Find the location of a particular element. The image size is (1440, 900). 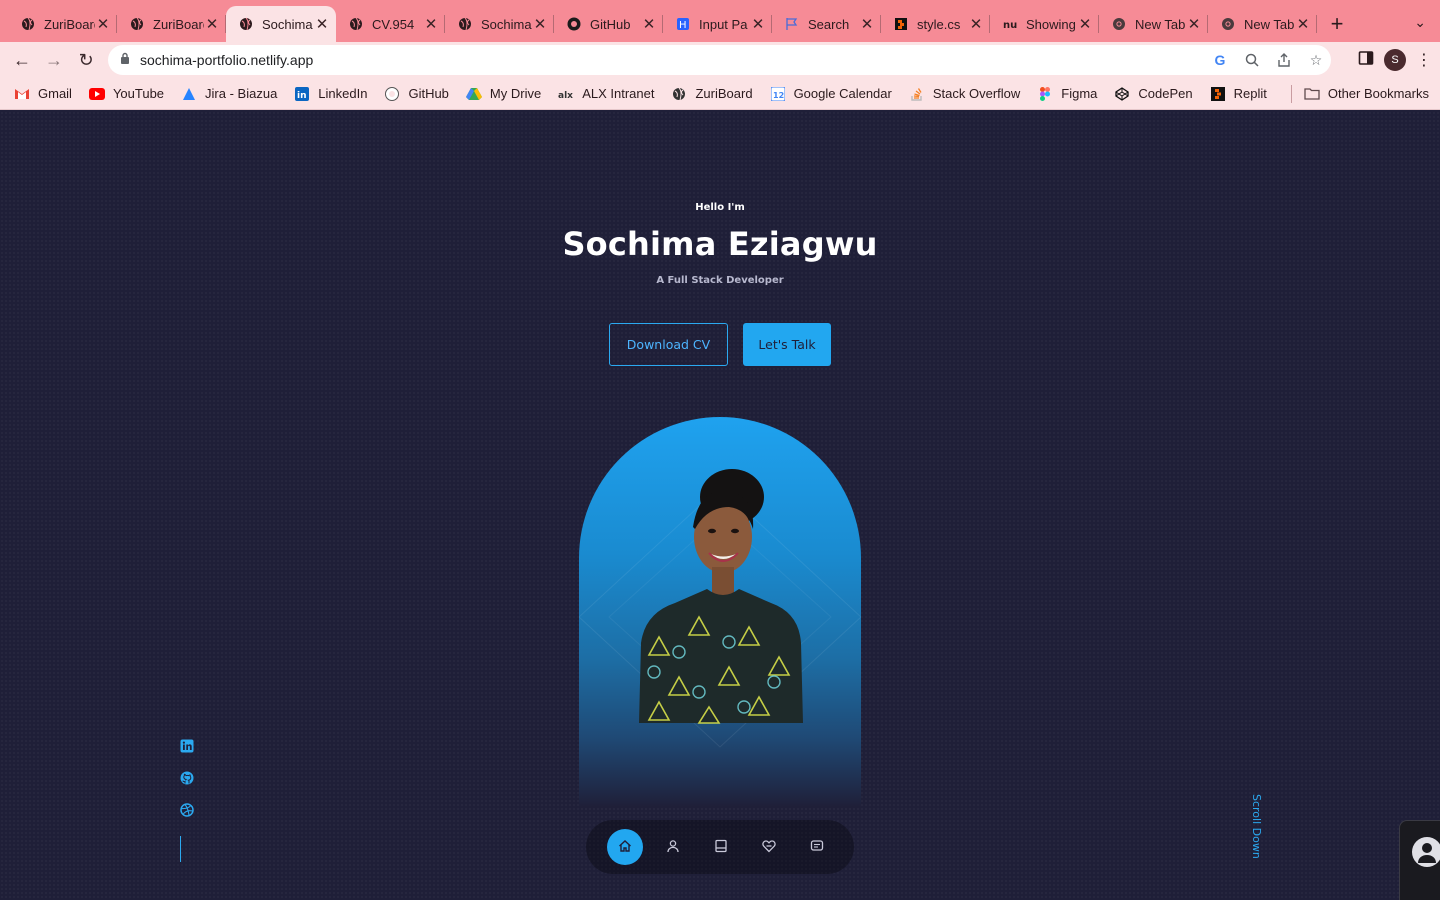

bookmark-my-drive: My Drive is located at coordinates (503, 94).